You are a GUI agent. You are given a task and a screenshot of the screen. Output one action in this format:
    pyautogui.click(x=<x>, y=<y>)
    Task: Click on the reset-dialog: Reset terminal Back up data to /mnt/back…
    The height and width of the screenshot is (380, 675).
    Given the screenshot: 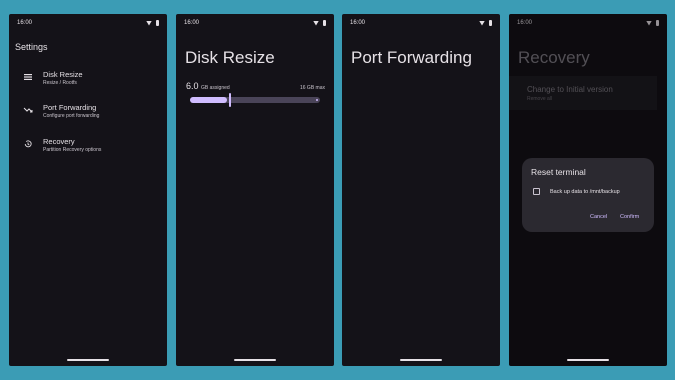 What is the action you would take?
    pyautogui.click(x=588, y=195)
    